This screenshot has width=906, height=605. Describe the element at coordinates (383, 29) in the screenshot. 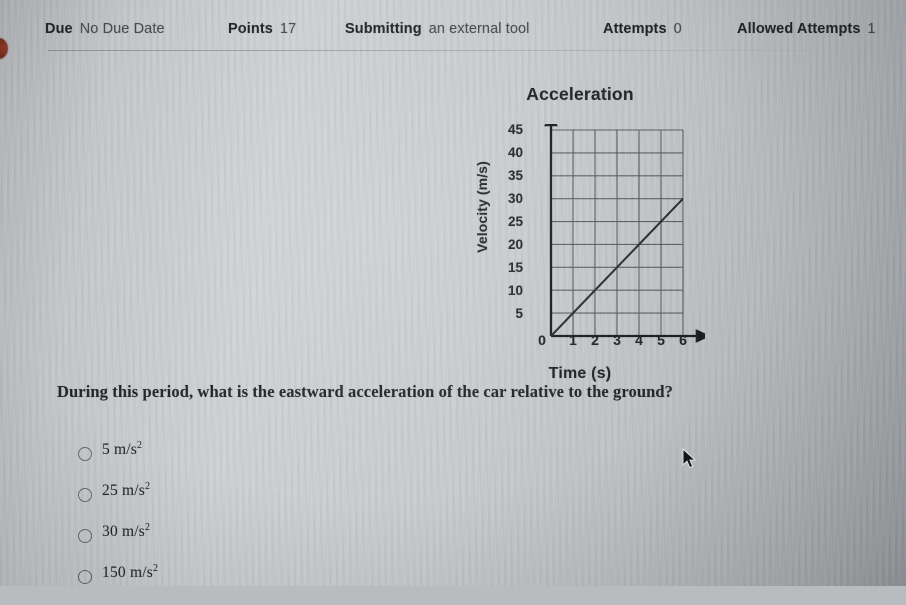

I see `meta-submitting-key: Submitting` at that location.